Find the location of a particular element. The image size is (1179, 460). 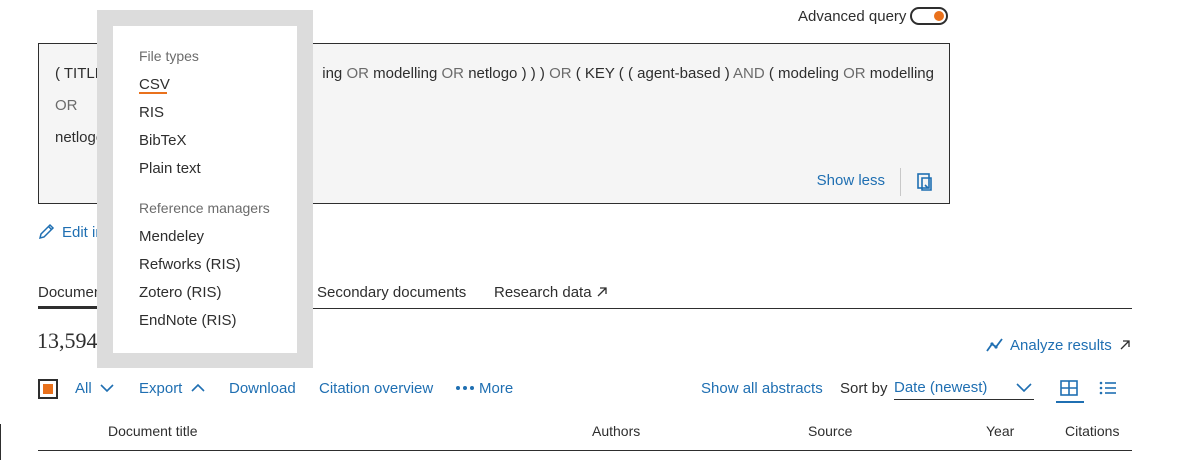

export-option-bibtex: BibTeX is located at coordinates (163, 140).